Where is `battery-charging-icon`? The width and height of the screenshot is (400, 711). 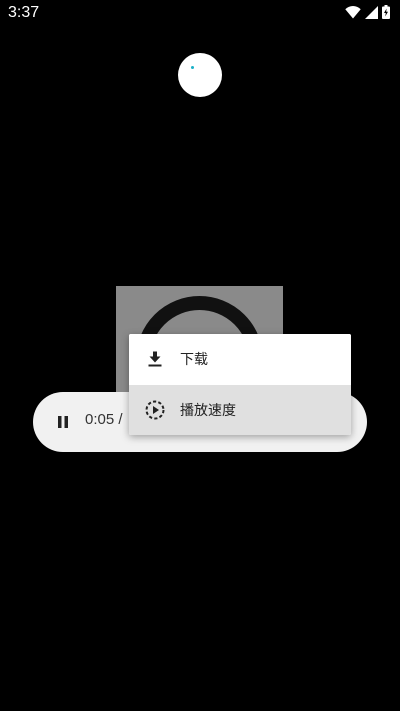 battery-charging-icon is located at coordinates (386, 12).